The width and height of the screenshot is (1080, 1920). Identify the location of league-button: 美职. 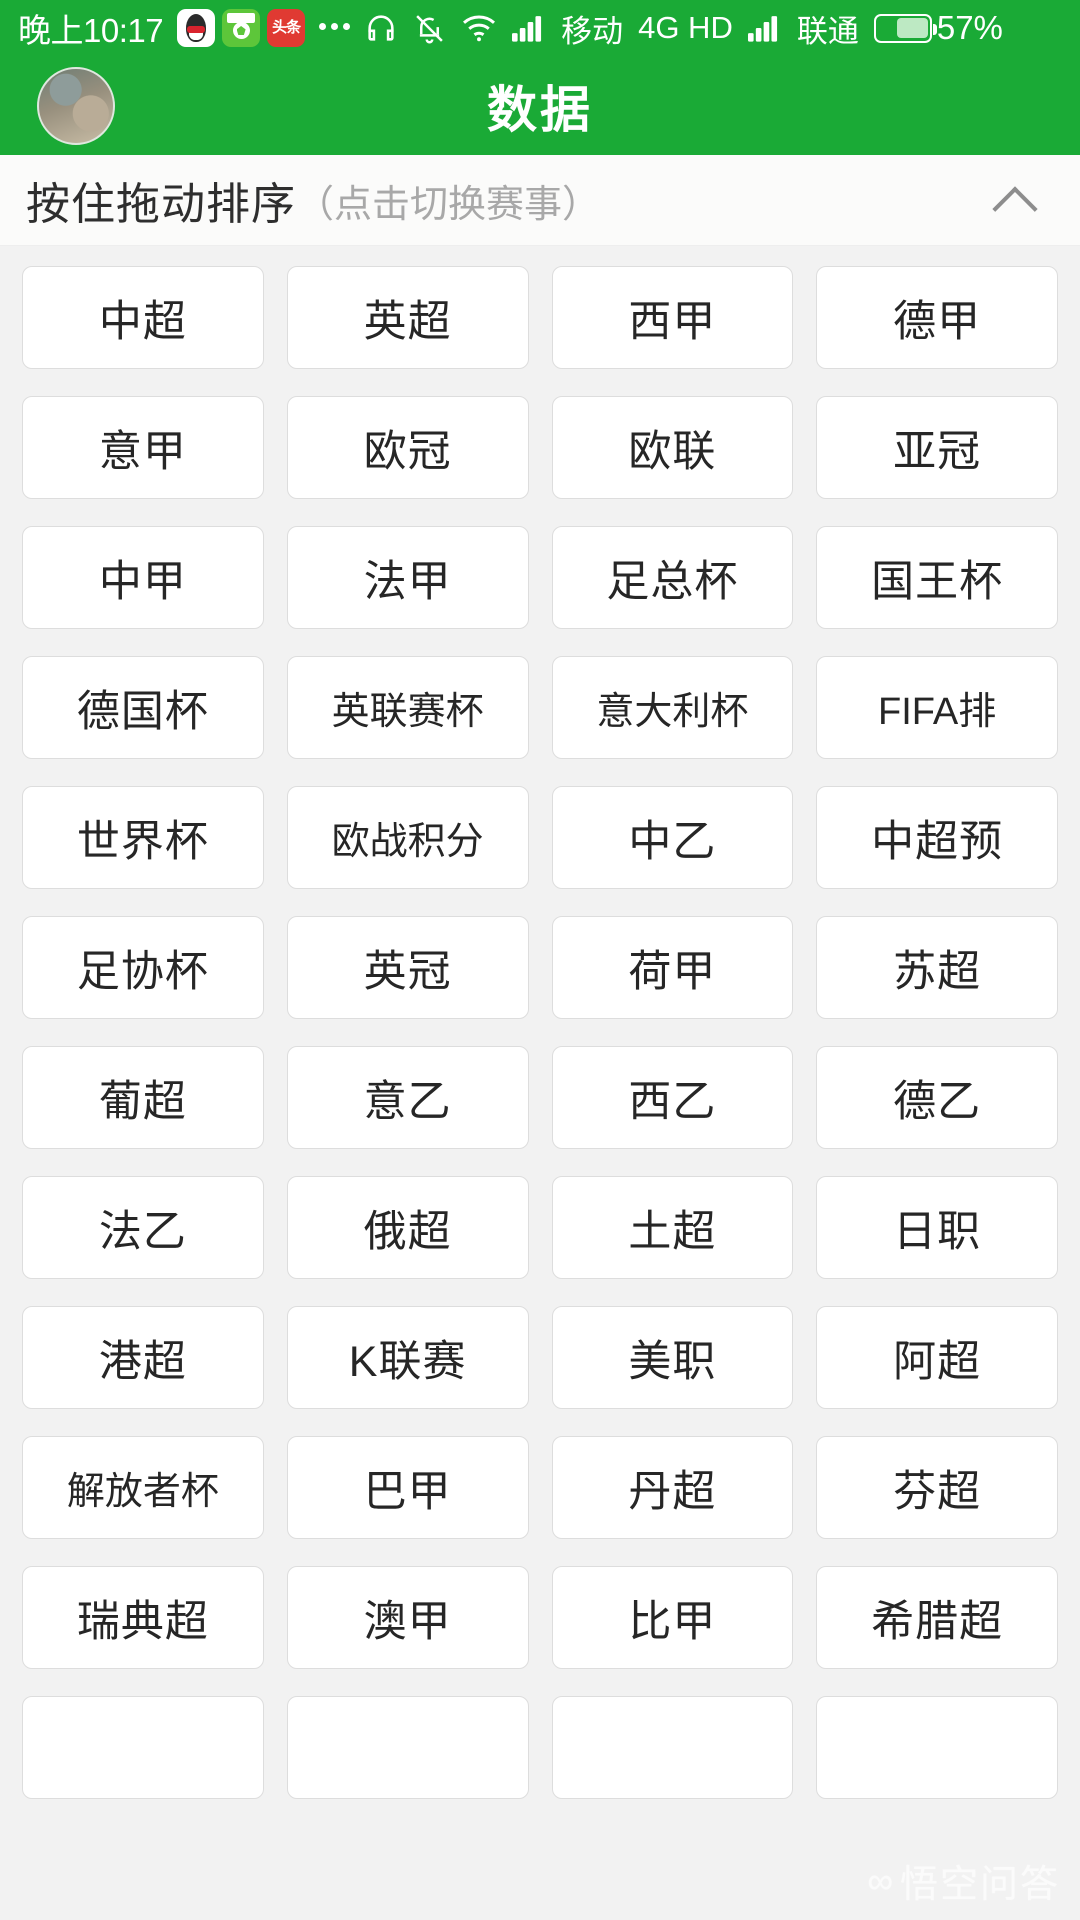
(672, 1357).